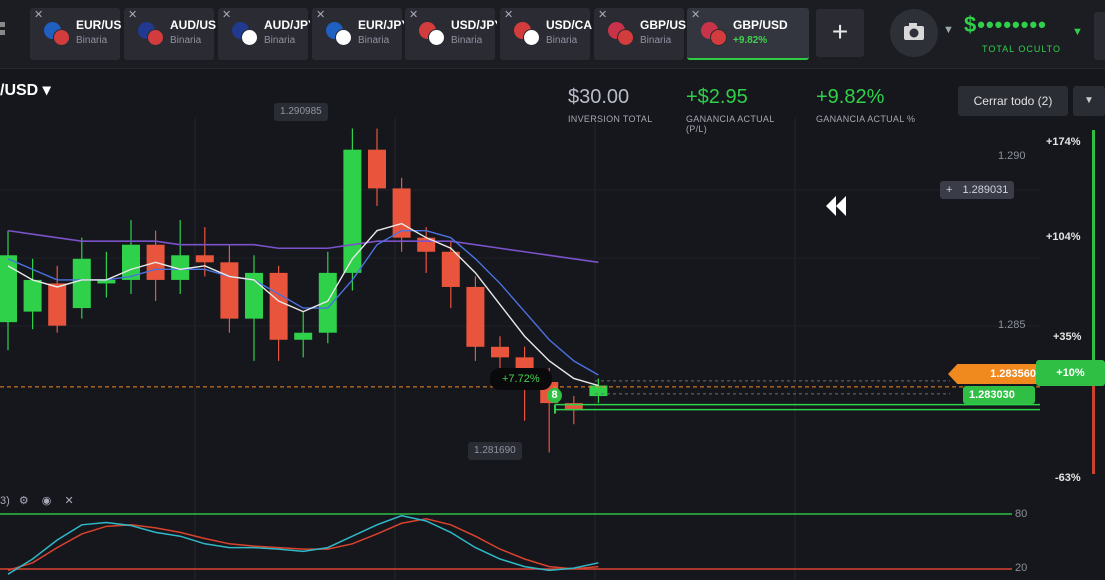  Describe the element at coordinates (381, 25) in the screenshot. I see `tab-symbol: EUR/JPY` at that location.